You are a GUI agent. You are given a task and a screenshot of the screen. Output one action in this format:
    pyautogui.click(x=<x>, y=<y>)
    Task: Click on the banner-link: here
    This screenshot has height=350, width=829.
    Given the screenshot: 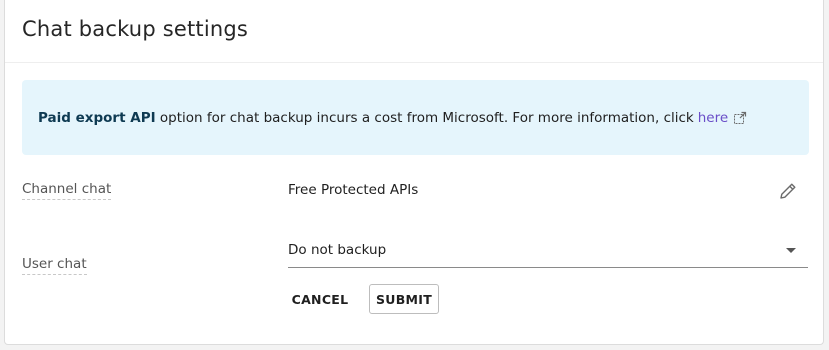 What is the action you would take?
    pyautogui.click(x=713, y=118)
    